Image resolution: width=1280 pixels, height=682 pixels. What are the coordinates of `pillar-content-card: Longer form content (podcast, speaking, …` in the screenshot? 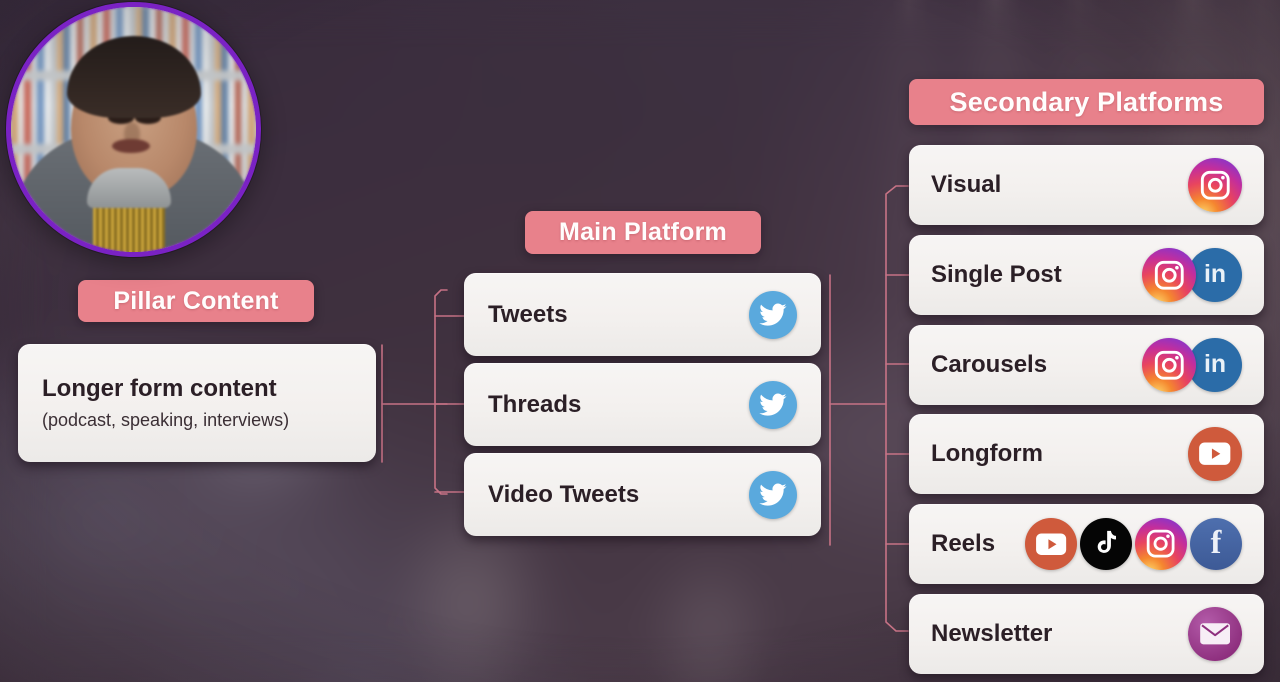 It's located at (197, 403).